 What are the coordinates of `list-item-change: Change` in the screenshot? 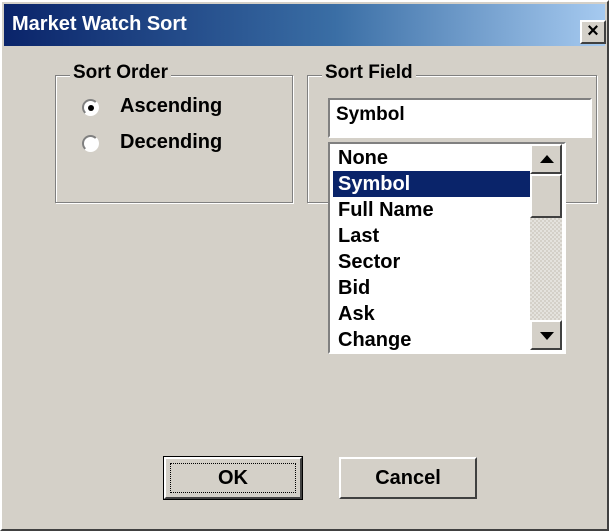 It's located at (431, 340).